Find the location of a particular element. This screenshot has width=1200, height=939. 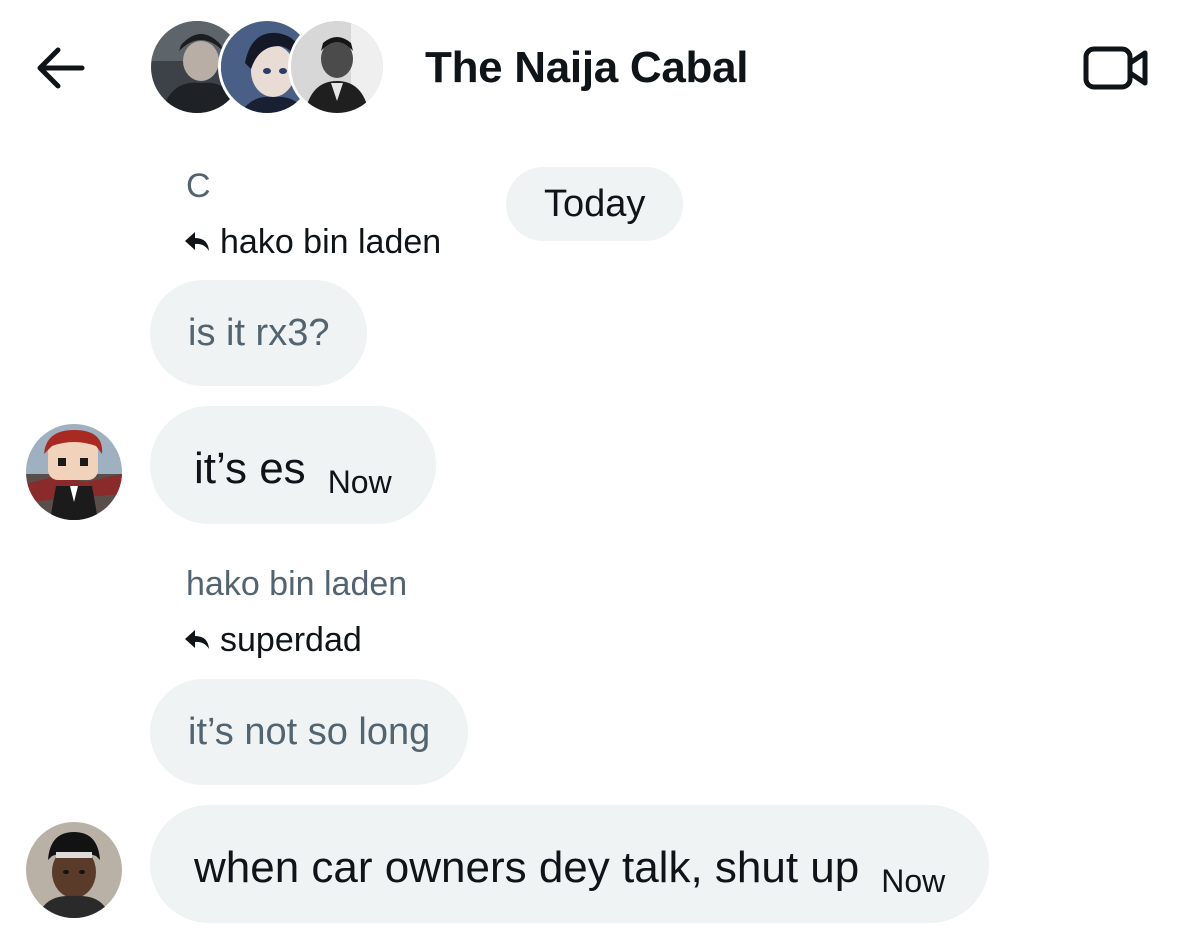

quoted-sender-name: hako bin laden is located at coordinates (297, 584).